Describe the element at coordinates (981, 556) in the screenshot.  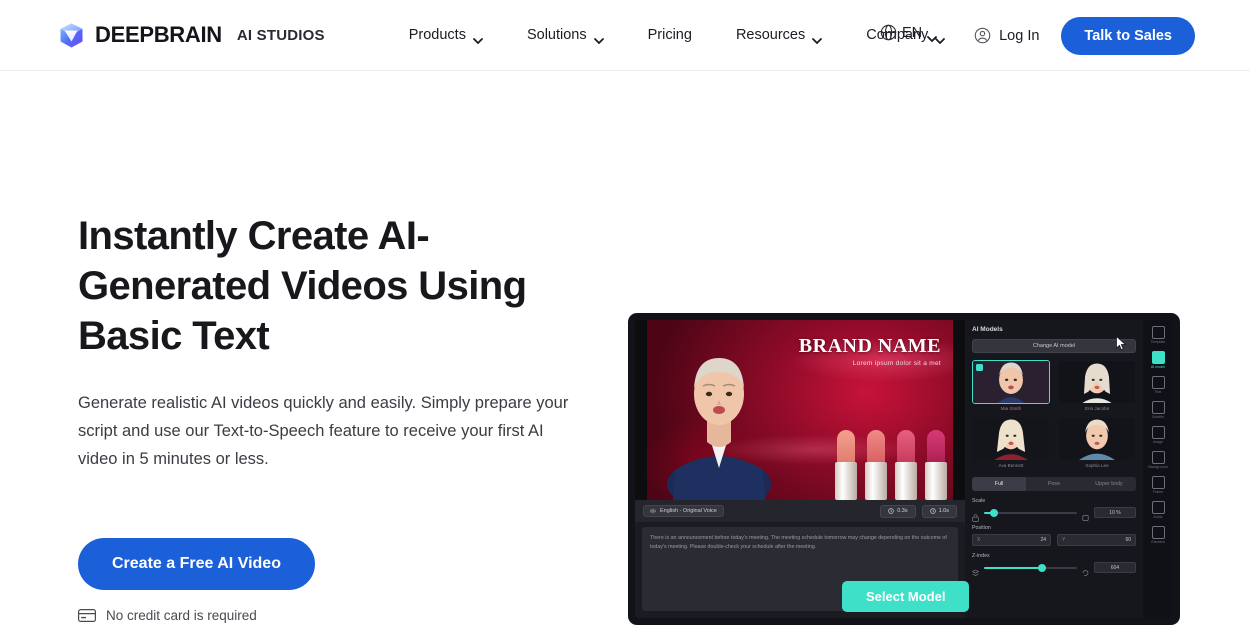
I see `zindex-label: Z-index` at that location.